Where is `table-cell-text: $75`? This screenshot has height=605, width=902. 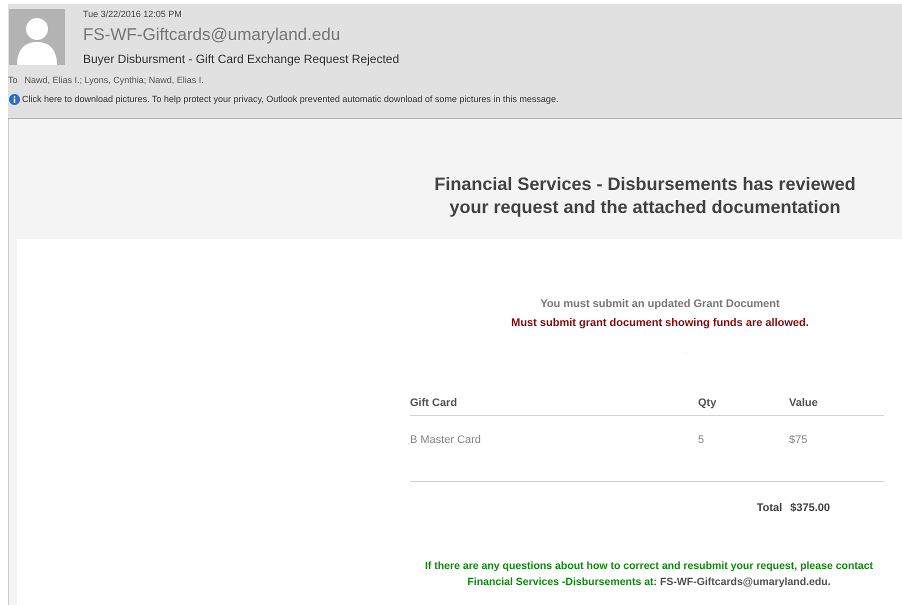 table-cell-text: $75 is located at coordinates (798, 440).